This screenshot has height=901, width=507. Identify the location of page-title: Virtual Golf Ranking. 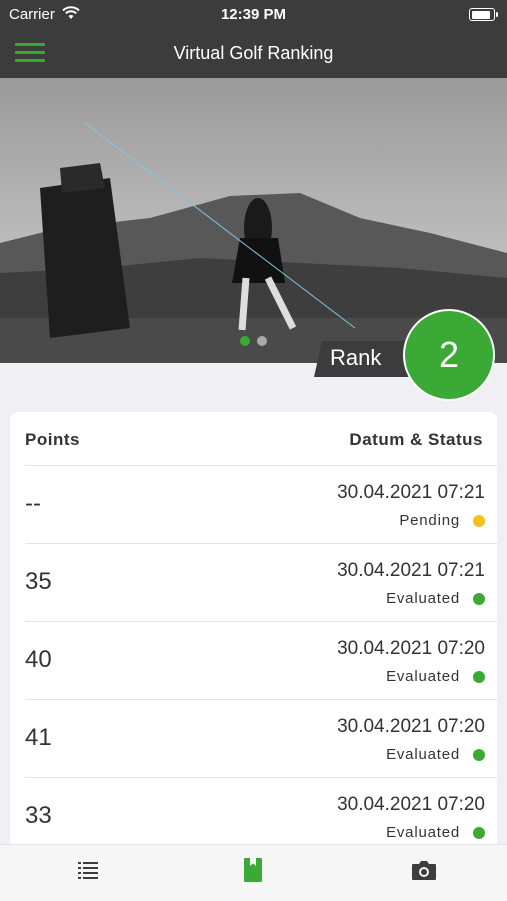
(253, 53).